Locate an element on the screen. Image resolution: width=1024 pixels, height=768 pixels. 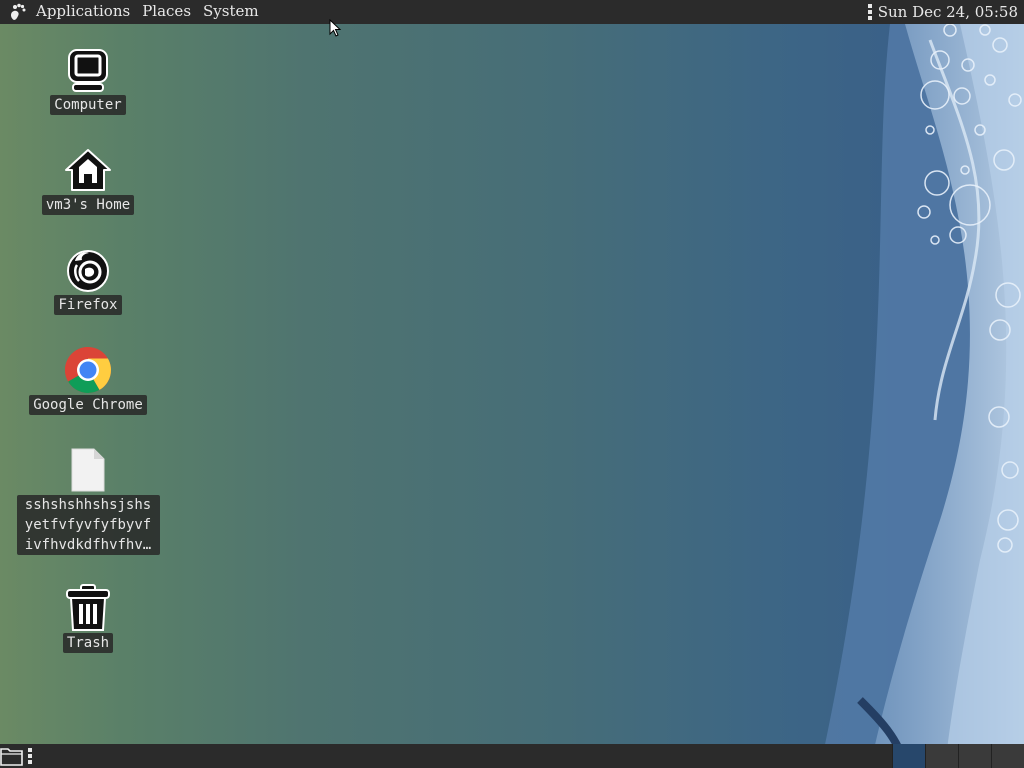
gnome-foot-icon is located at coordinates (18, 12).